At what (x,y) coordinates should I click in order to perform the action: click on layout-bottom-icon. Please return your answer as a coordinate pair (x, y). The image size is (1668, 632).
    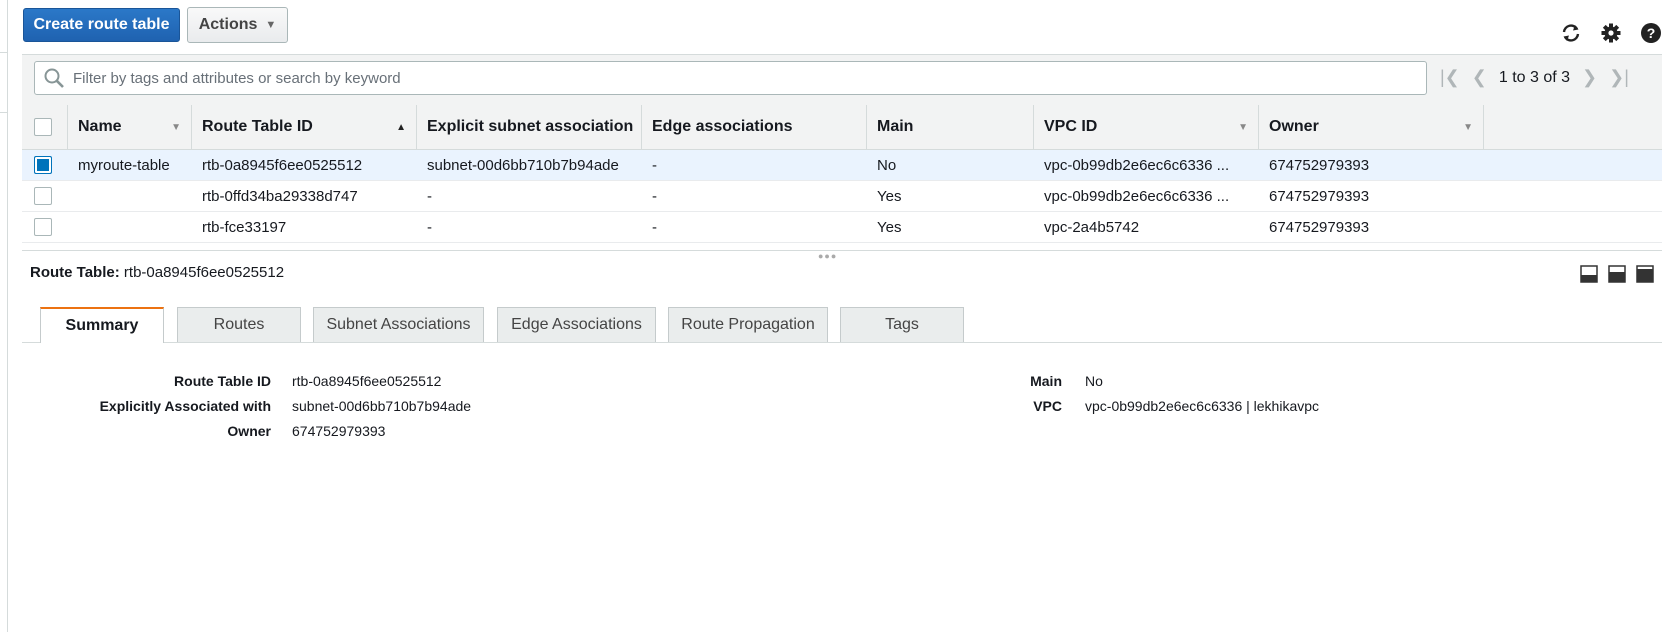
    Looking at the image, I should click on (1589, 274).